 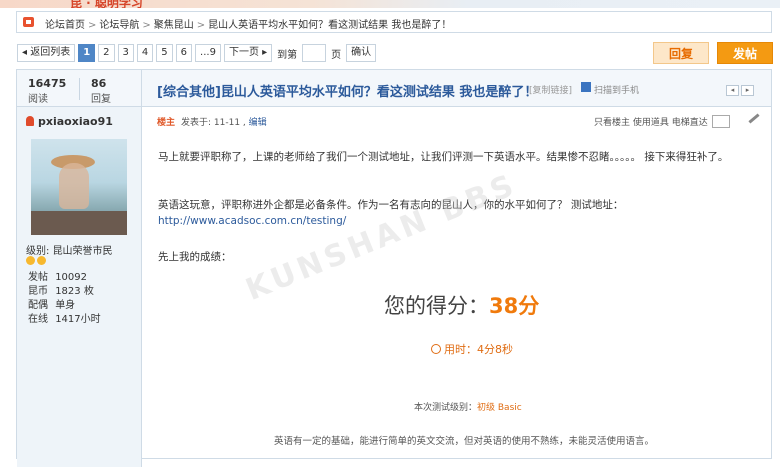 I want to click on replies-count: 86, so click(x=99, y=83).